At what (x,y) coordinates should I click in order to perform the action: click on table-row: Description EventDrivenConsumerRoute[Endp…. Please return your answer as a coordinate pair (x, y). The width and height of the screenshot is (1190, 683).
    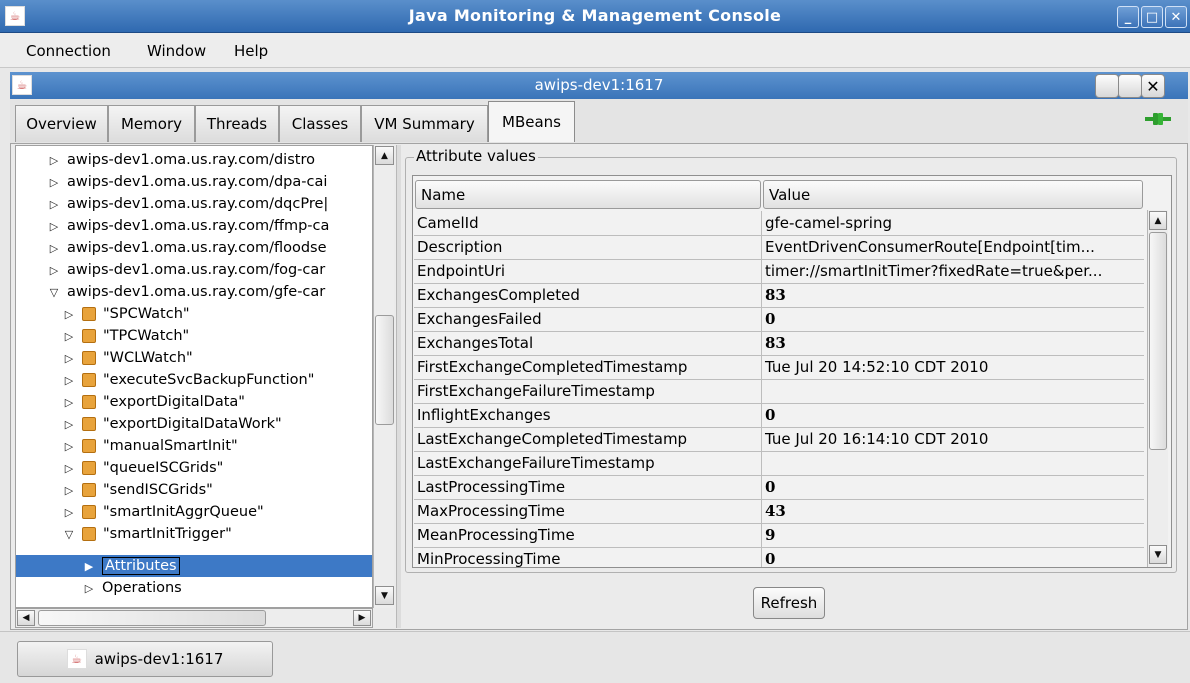
    Looking at the image, I should click on (779, 247).